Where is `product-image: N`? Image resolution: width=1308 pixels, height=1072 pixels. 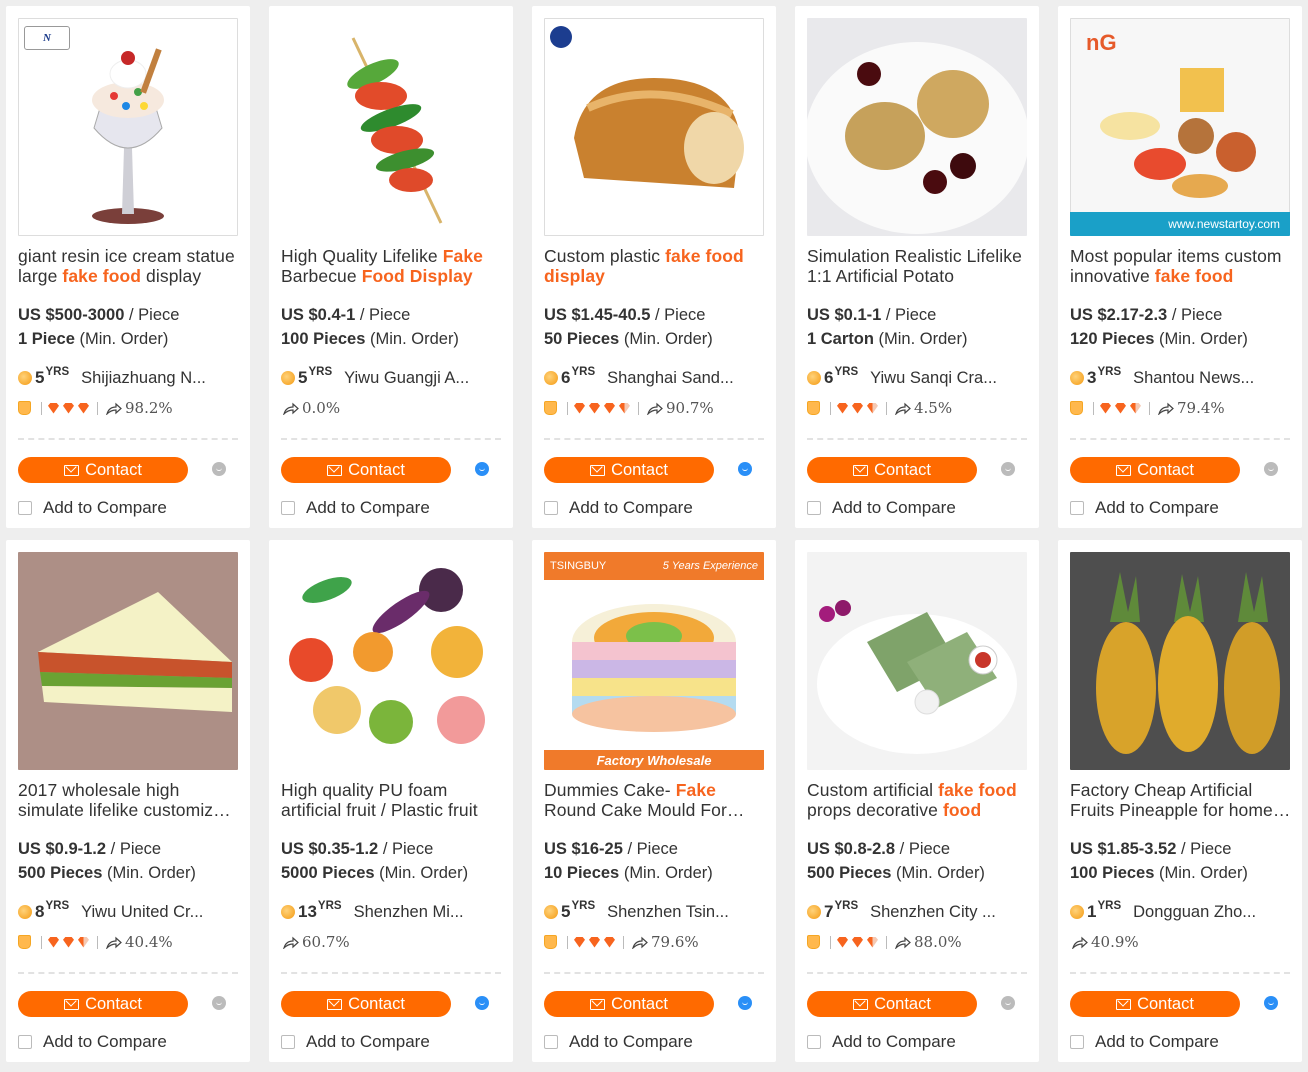 product-image: N is located at coordinates (128, 127).